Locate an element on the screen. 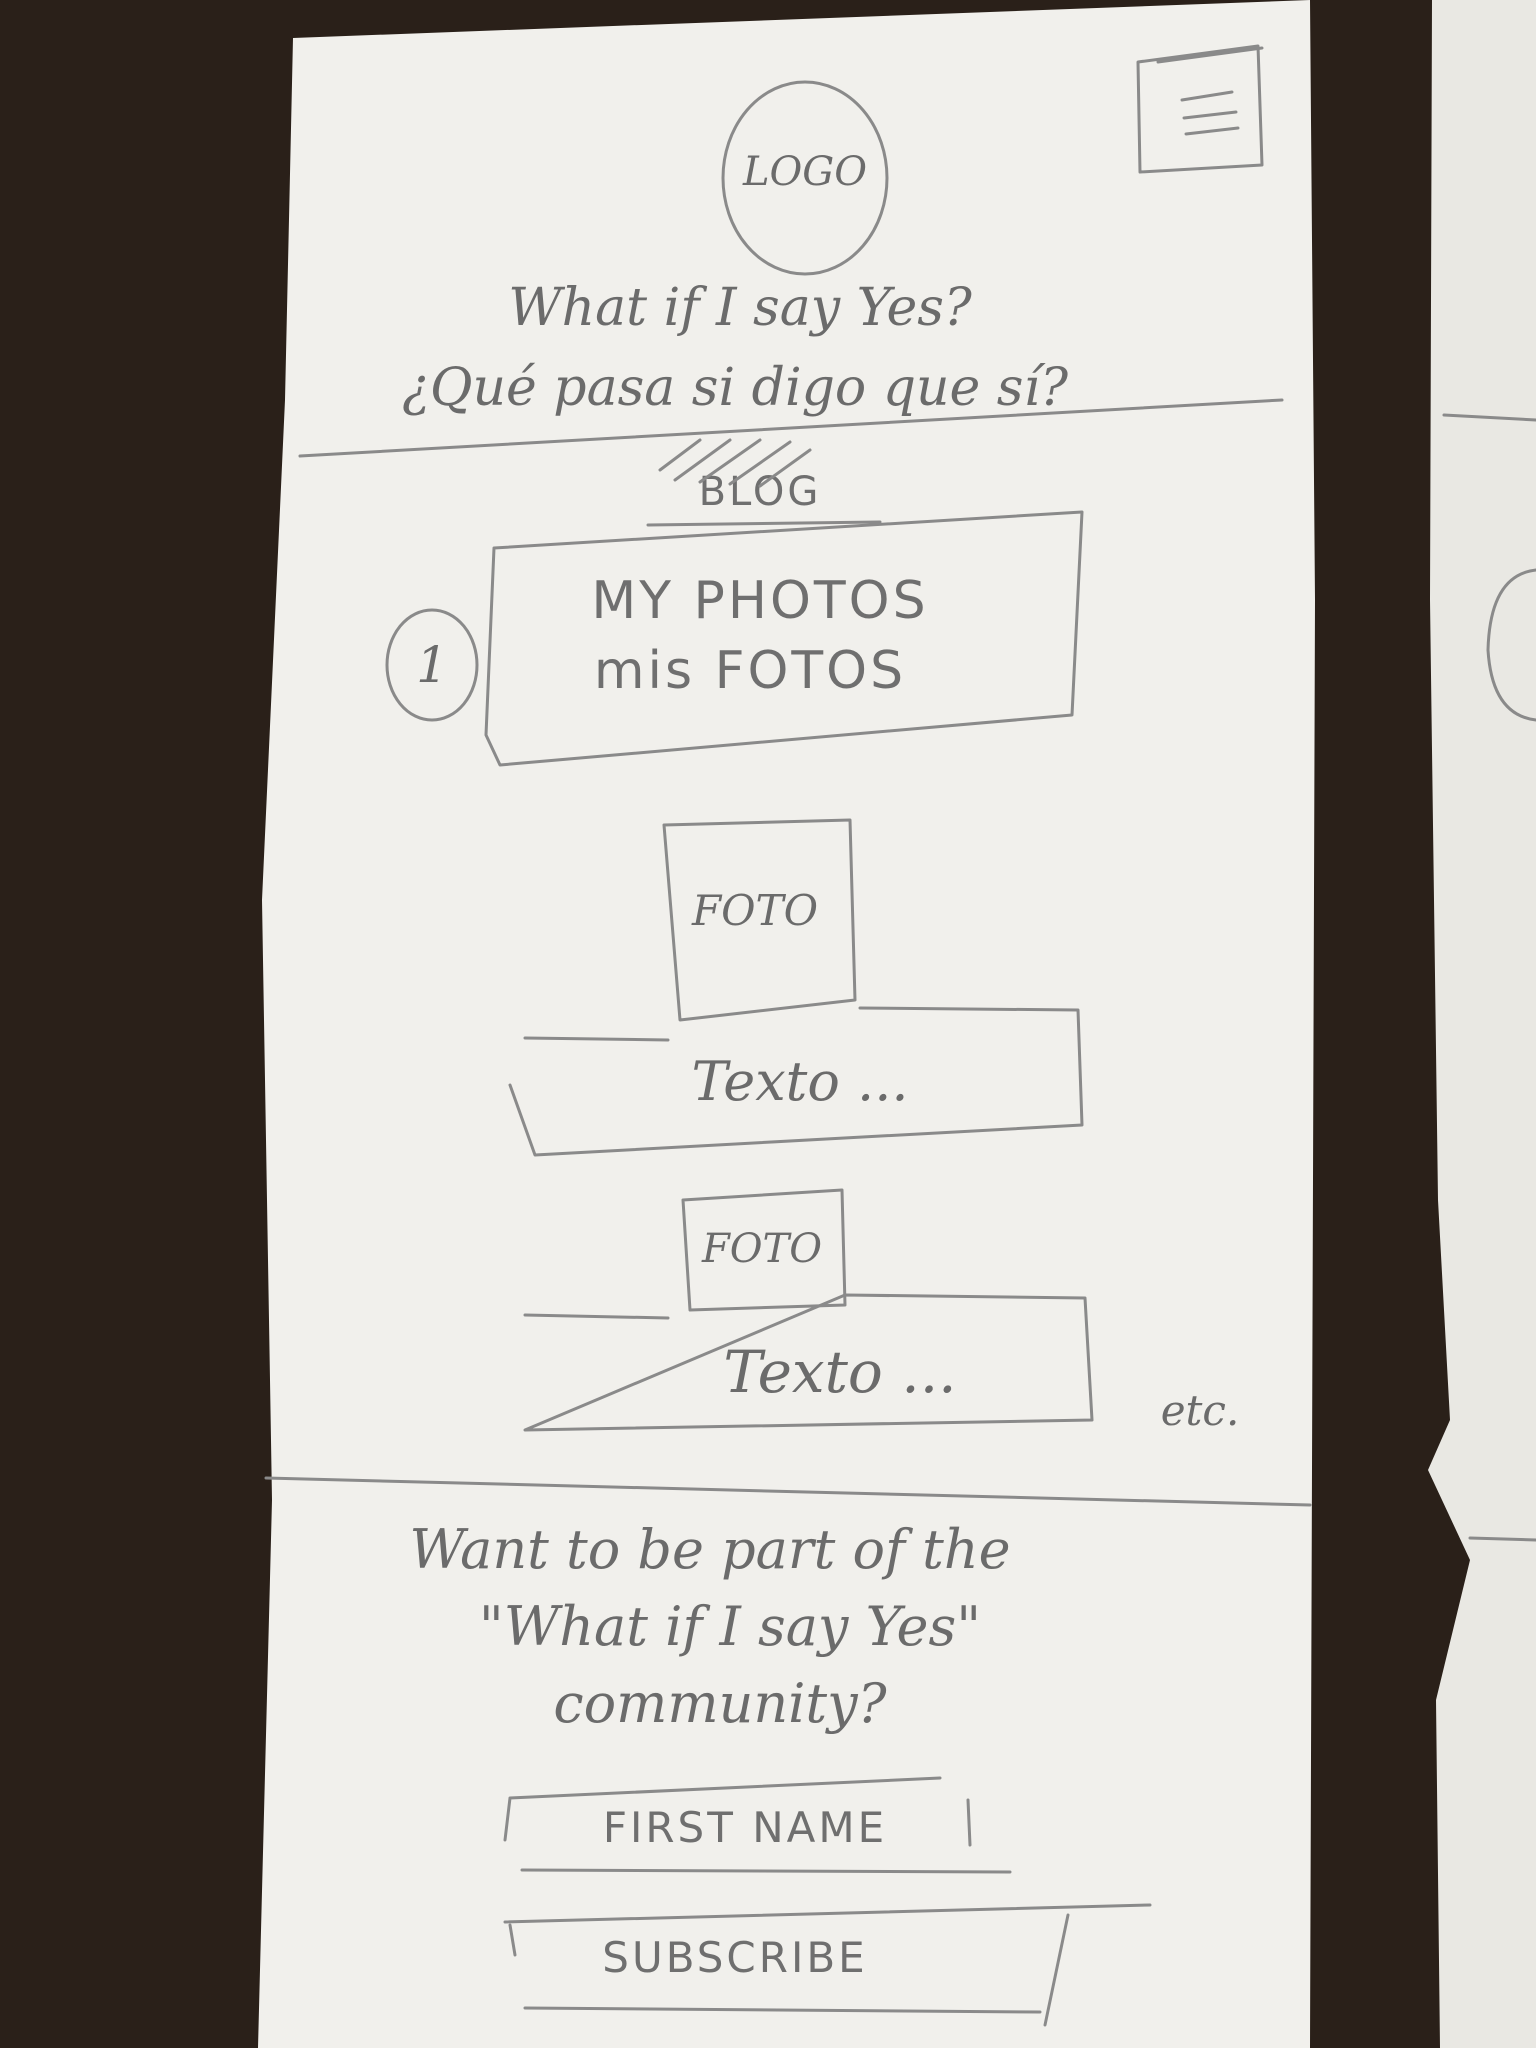 This screenshot has height=2048, width=1536. signup-line-3: community? is located at coordinates (720, 1703).